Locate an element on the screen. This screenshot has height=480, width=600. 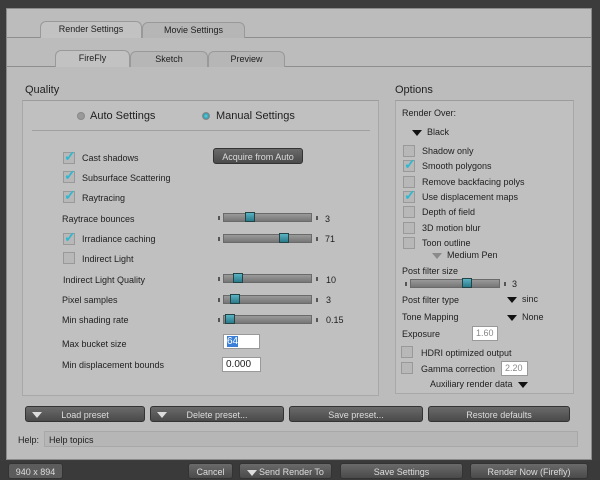
cancel-button: Cancel is located at coordinates (210, 471).